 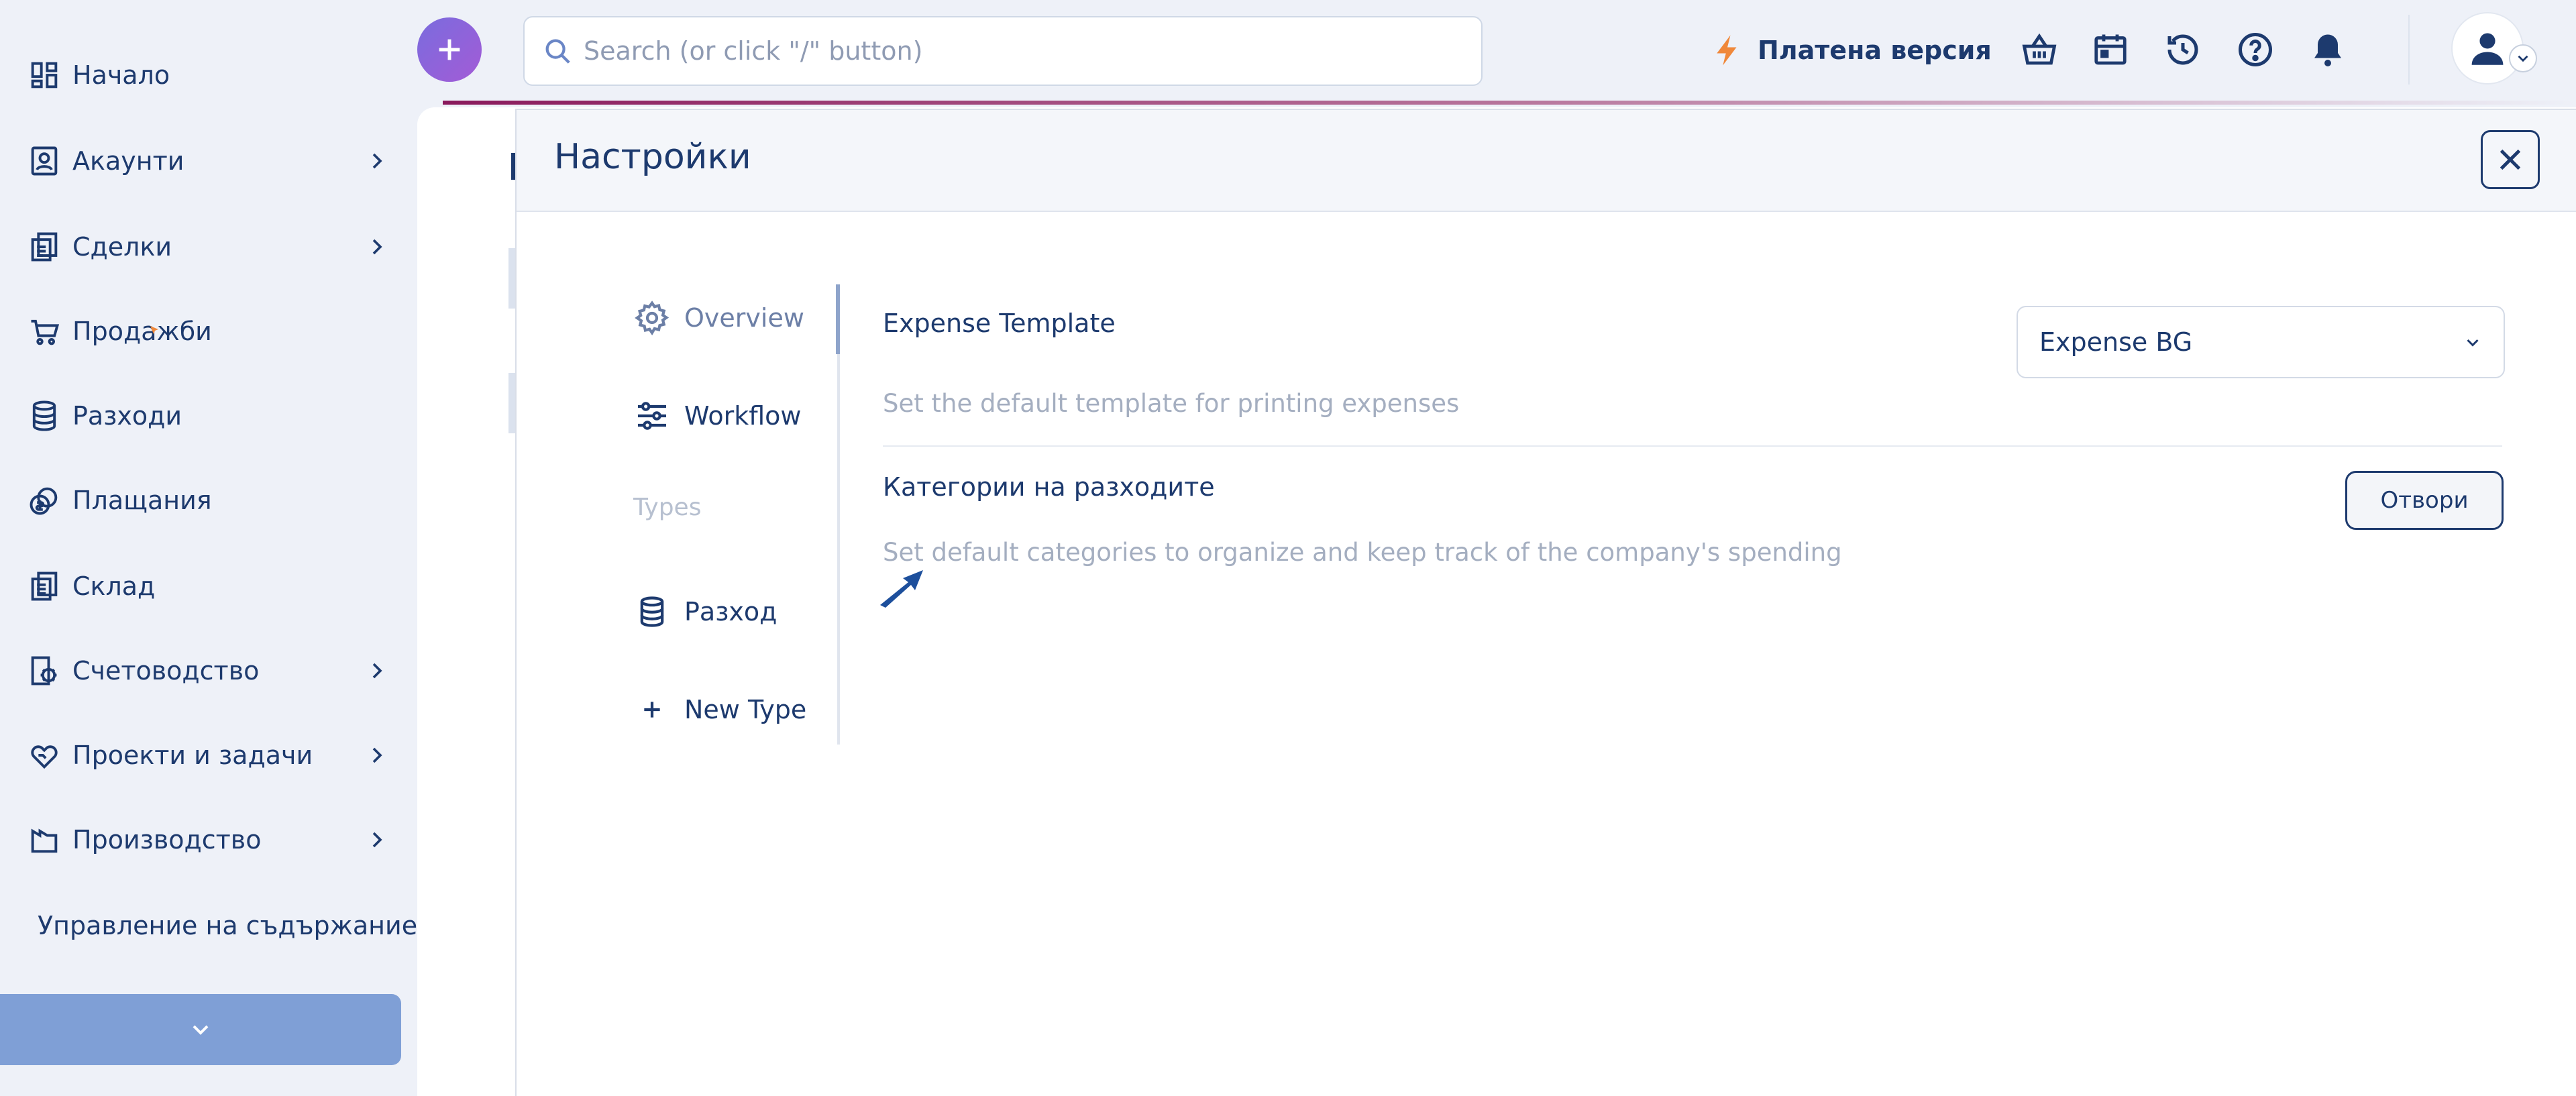 I want to click on pointer-dot-icon, so click(x=154, y=330).